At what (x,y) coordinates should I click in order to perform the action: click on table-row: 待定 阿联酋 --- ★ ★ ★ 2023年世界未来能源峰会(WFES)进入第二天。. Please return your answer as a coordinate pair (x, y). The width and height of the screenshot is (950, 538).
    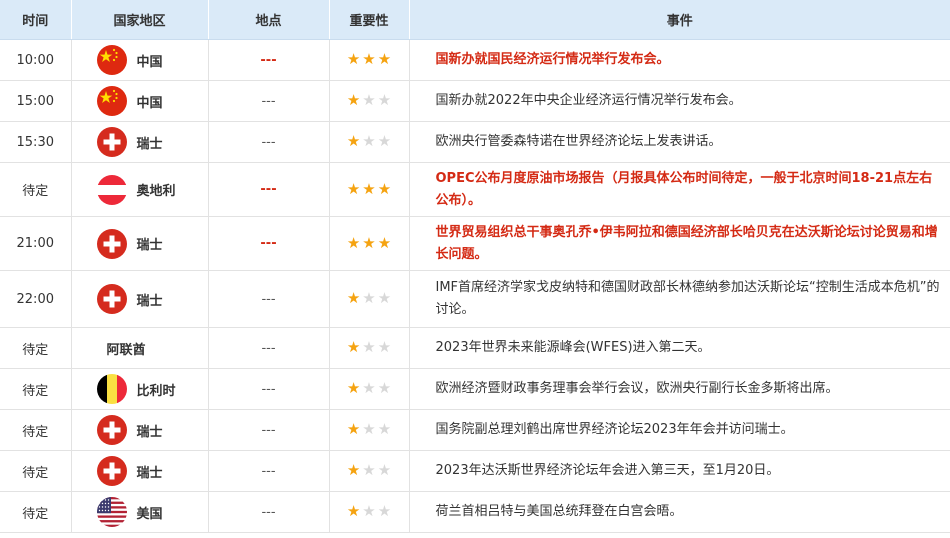
    Looking at the image, I should click on (475, 348).